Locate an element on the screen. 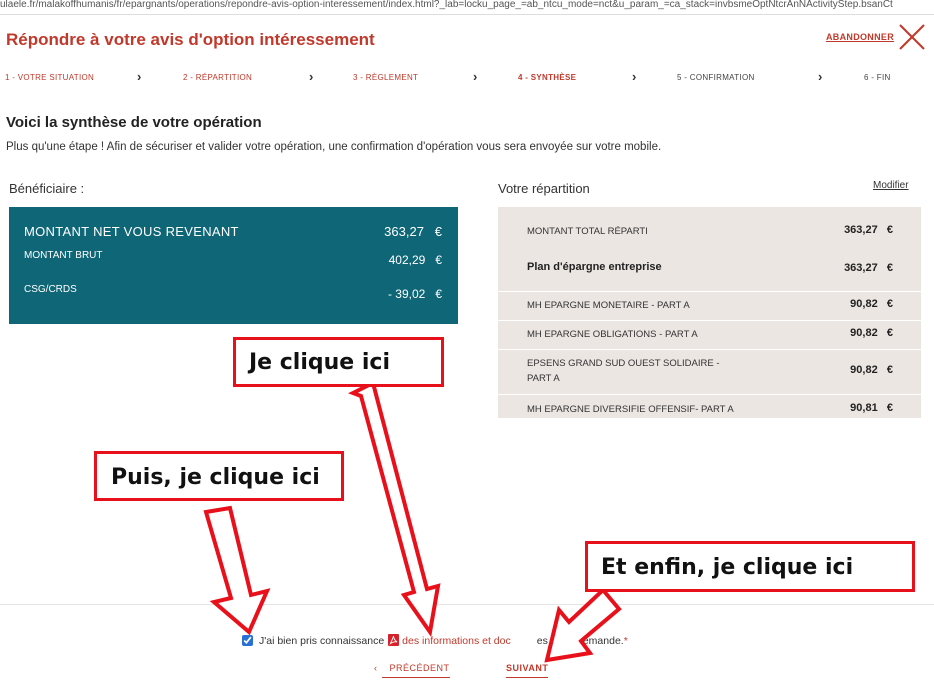 Image resolution: width=934 pixels, height=683 pixels. net-amount-value: 363,27 € is located at coordinates (413, 231).